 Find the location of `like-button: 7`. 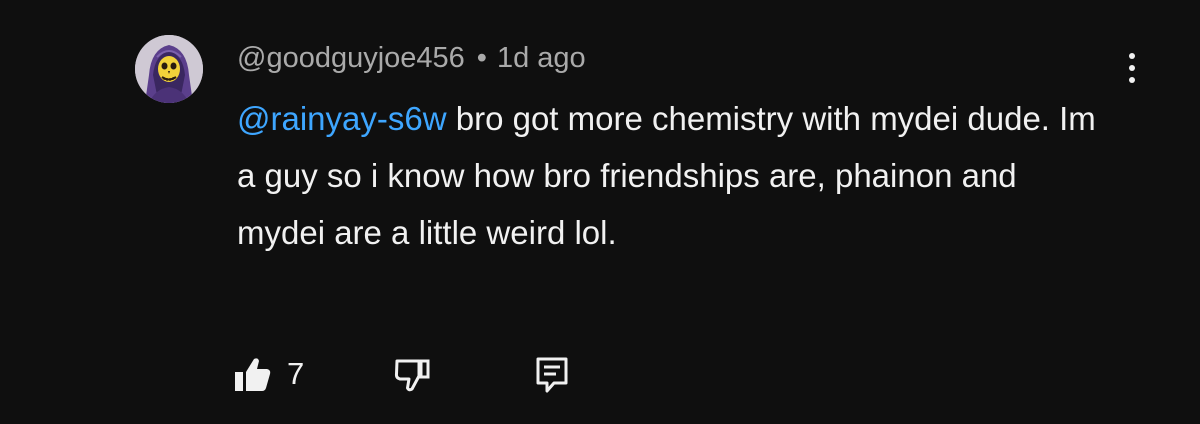

like-button: 7 is located at coordinates (268, 374).